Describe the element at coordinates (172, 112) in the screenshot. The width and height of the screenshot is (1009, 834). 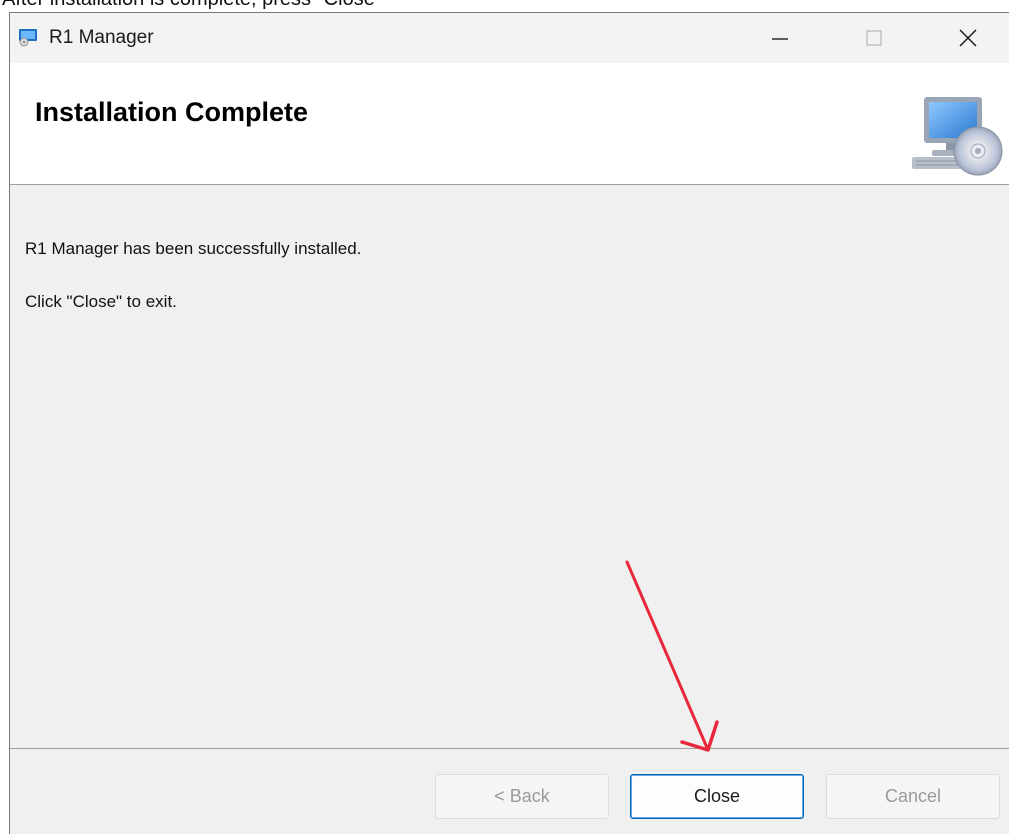
I see `page-title: Installation Complete` at that location.